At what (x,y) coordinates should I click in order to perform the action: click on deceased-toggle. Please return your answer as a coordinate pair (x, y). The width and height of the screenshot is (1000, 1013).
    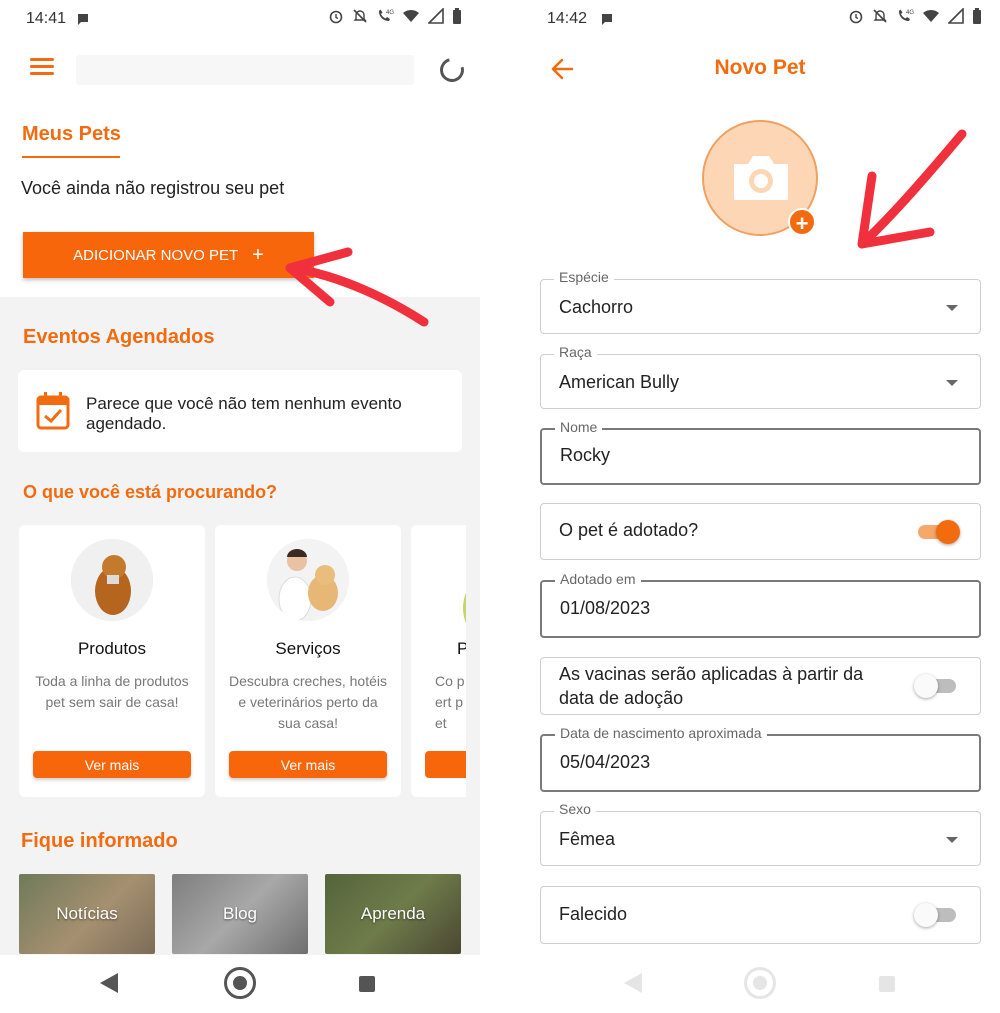
    Looking at the image, I should click on (935, 915).